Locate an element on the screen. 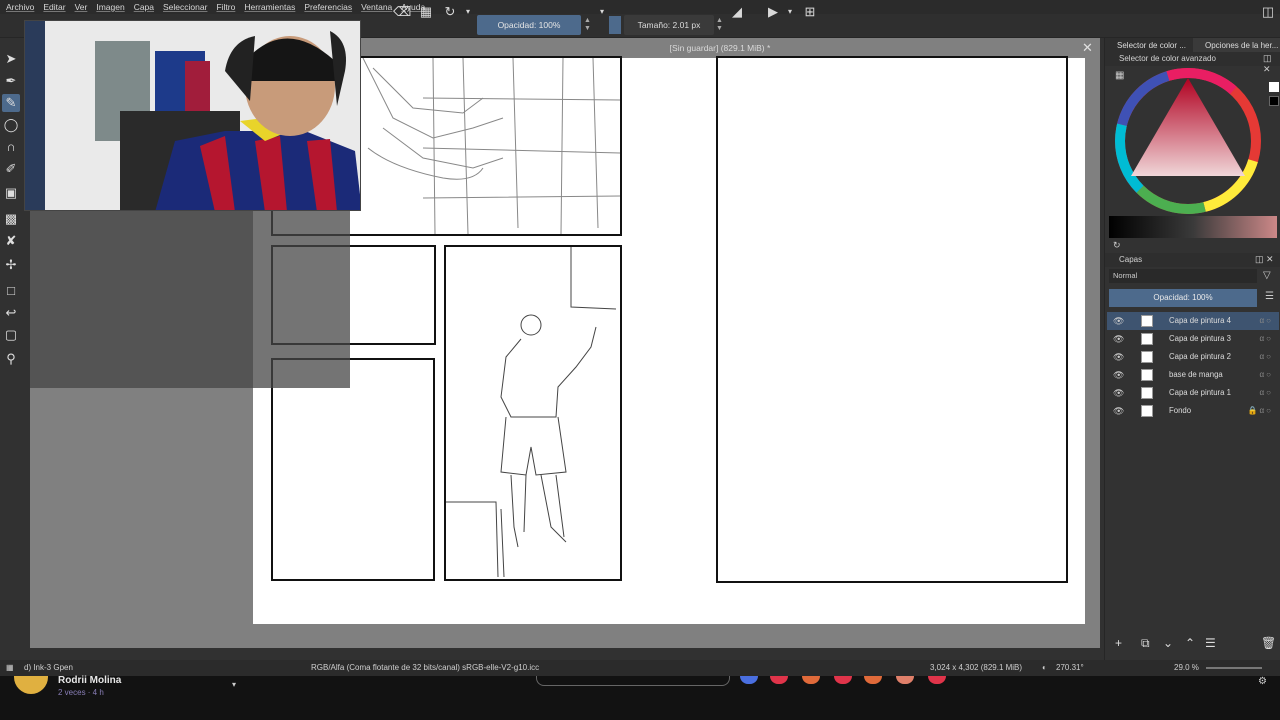  layer-flags-icon: 🔒α○ is located at coordinates (1260, 411).